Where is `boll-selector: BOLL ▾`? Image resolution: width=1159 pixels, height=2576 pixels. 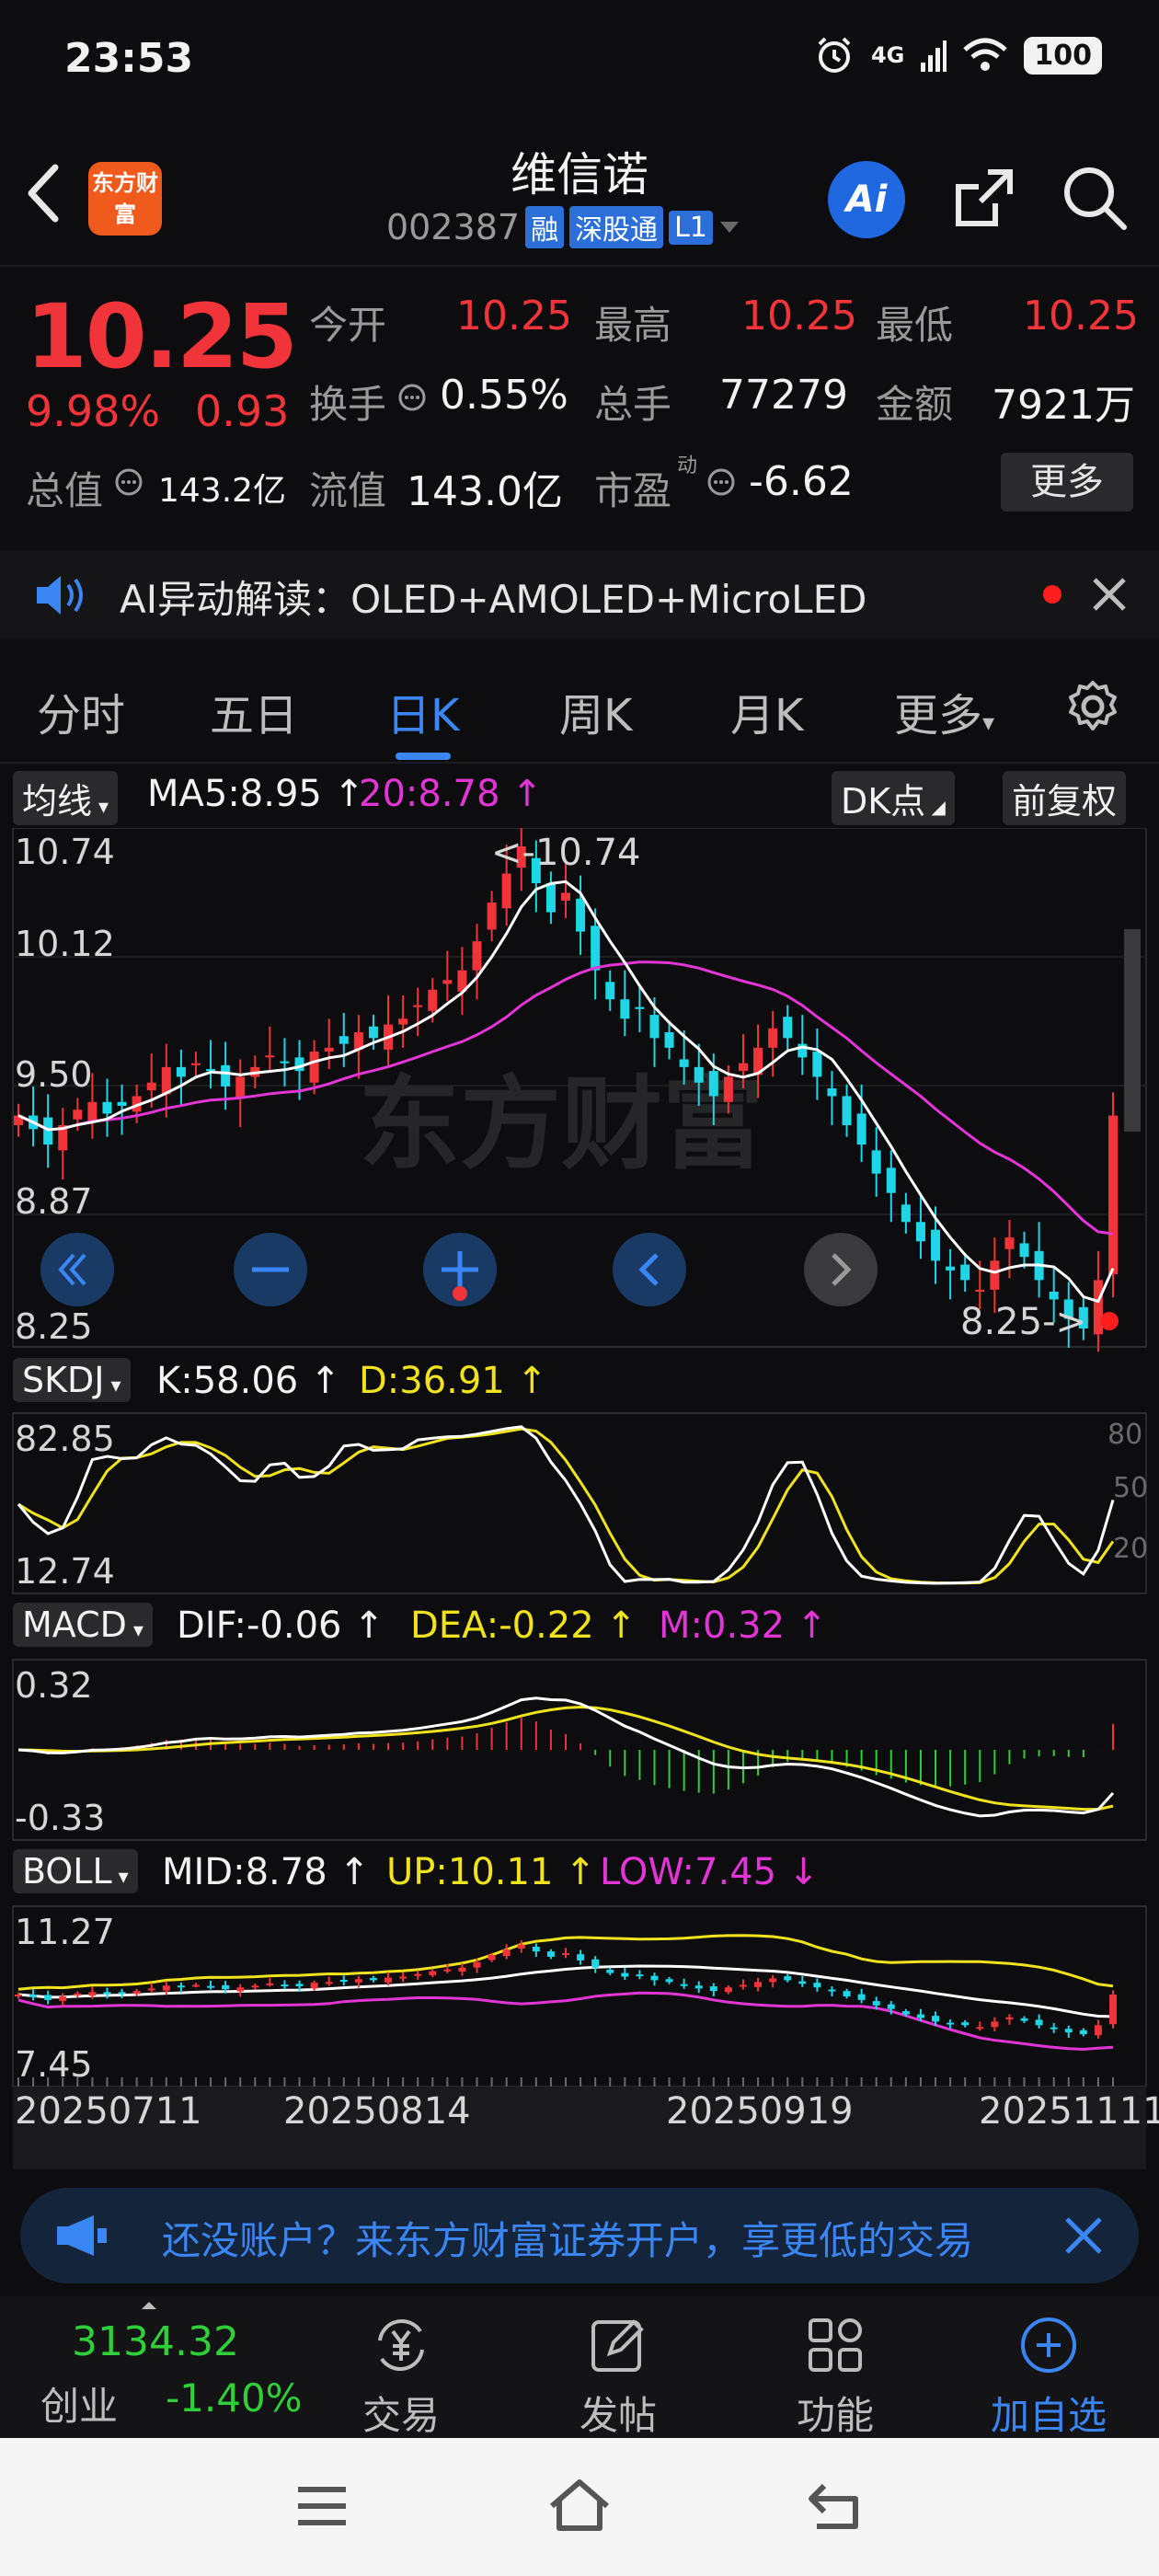
boll-selector: BOLL ▾ is located at coordinates (75, 1871).